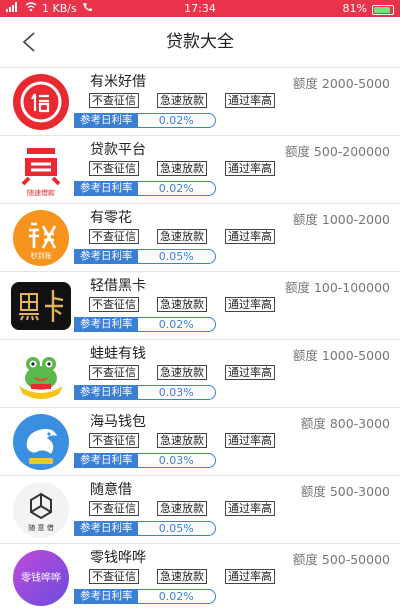 The width and height of the screenshot is (400, 611). What do you see at coordinates (118, 422) in the screenshot?
I see `loan-name: 海马钱包` at bounding box center [118, 422].